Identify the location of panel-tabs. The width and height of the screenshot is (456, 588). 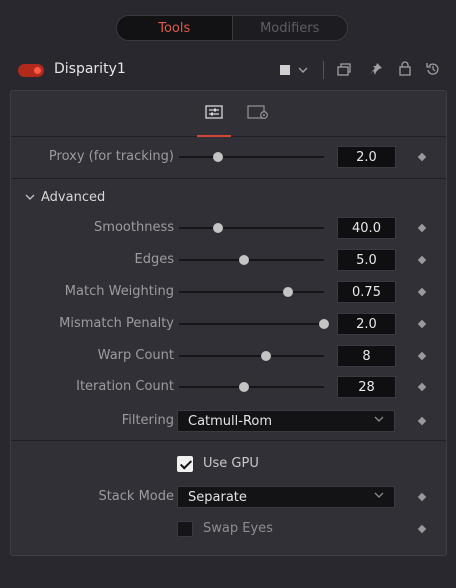
(228, 114).